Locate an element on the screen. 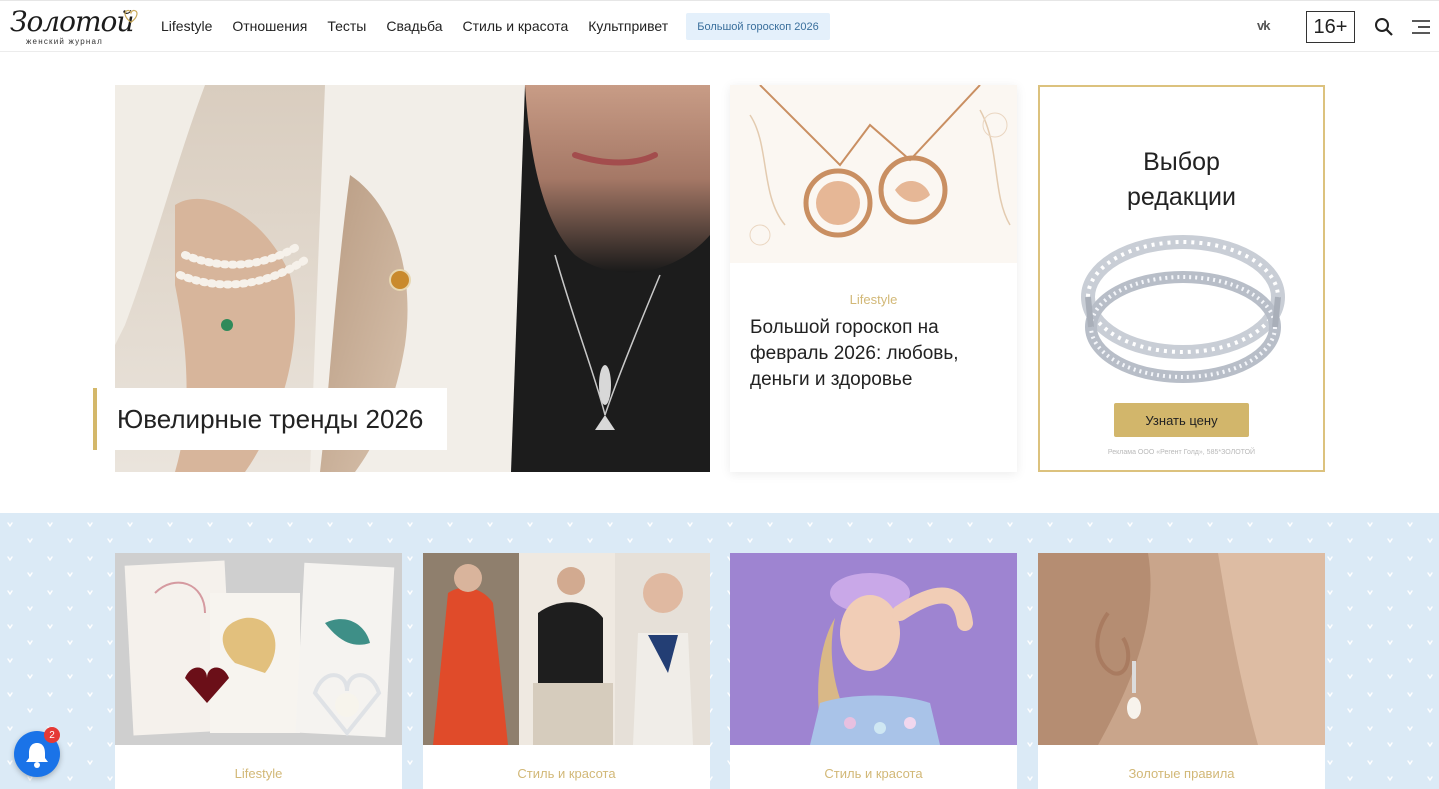 The height and width of the screenshot is (789, 1439). zodiac-pendants-image is located at coordinates (873, 174).